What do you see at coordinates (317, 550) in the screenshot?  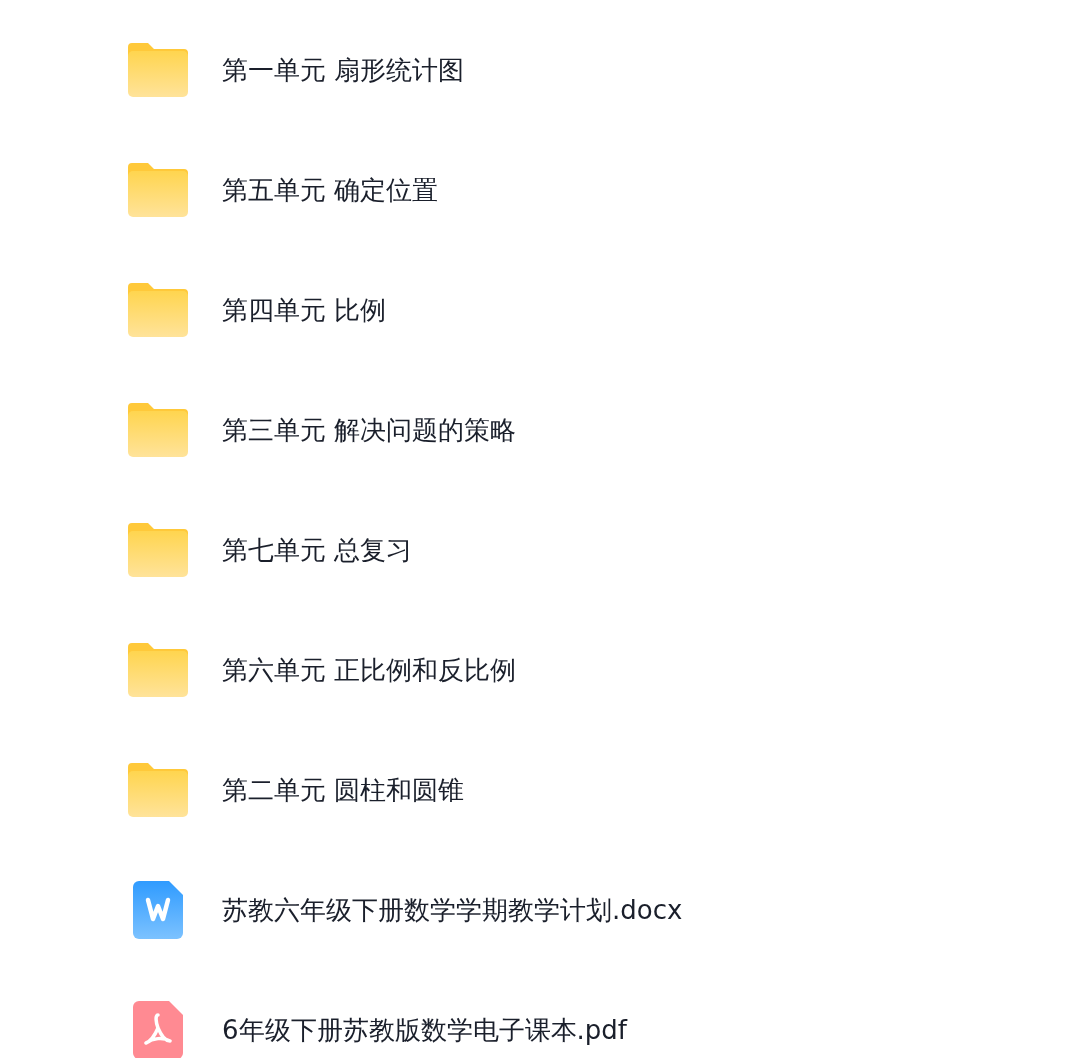 I see `file-name: 第七单元 总复习` at bounding box center [317, 550].